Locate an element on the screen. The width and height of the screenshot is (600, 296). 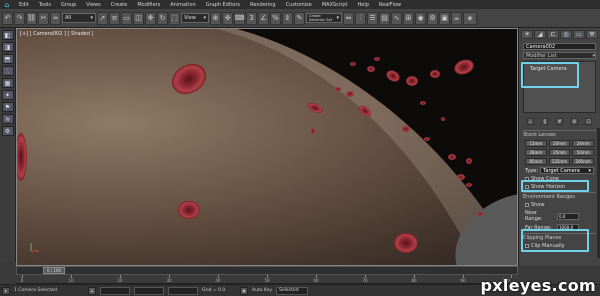
move-icon: ✥ is located at coordinates (150, 18).